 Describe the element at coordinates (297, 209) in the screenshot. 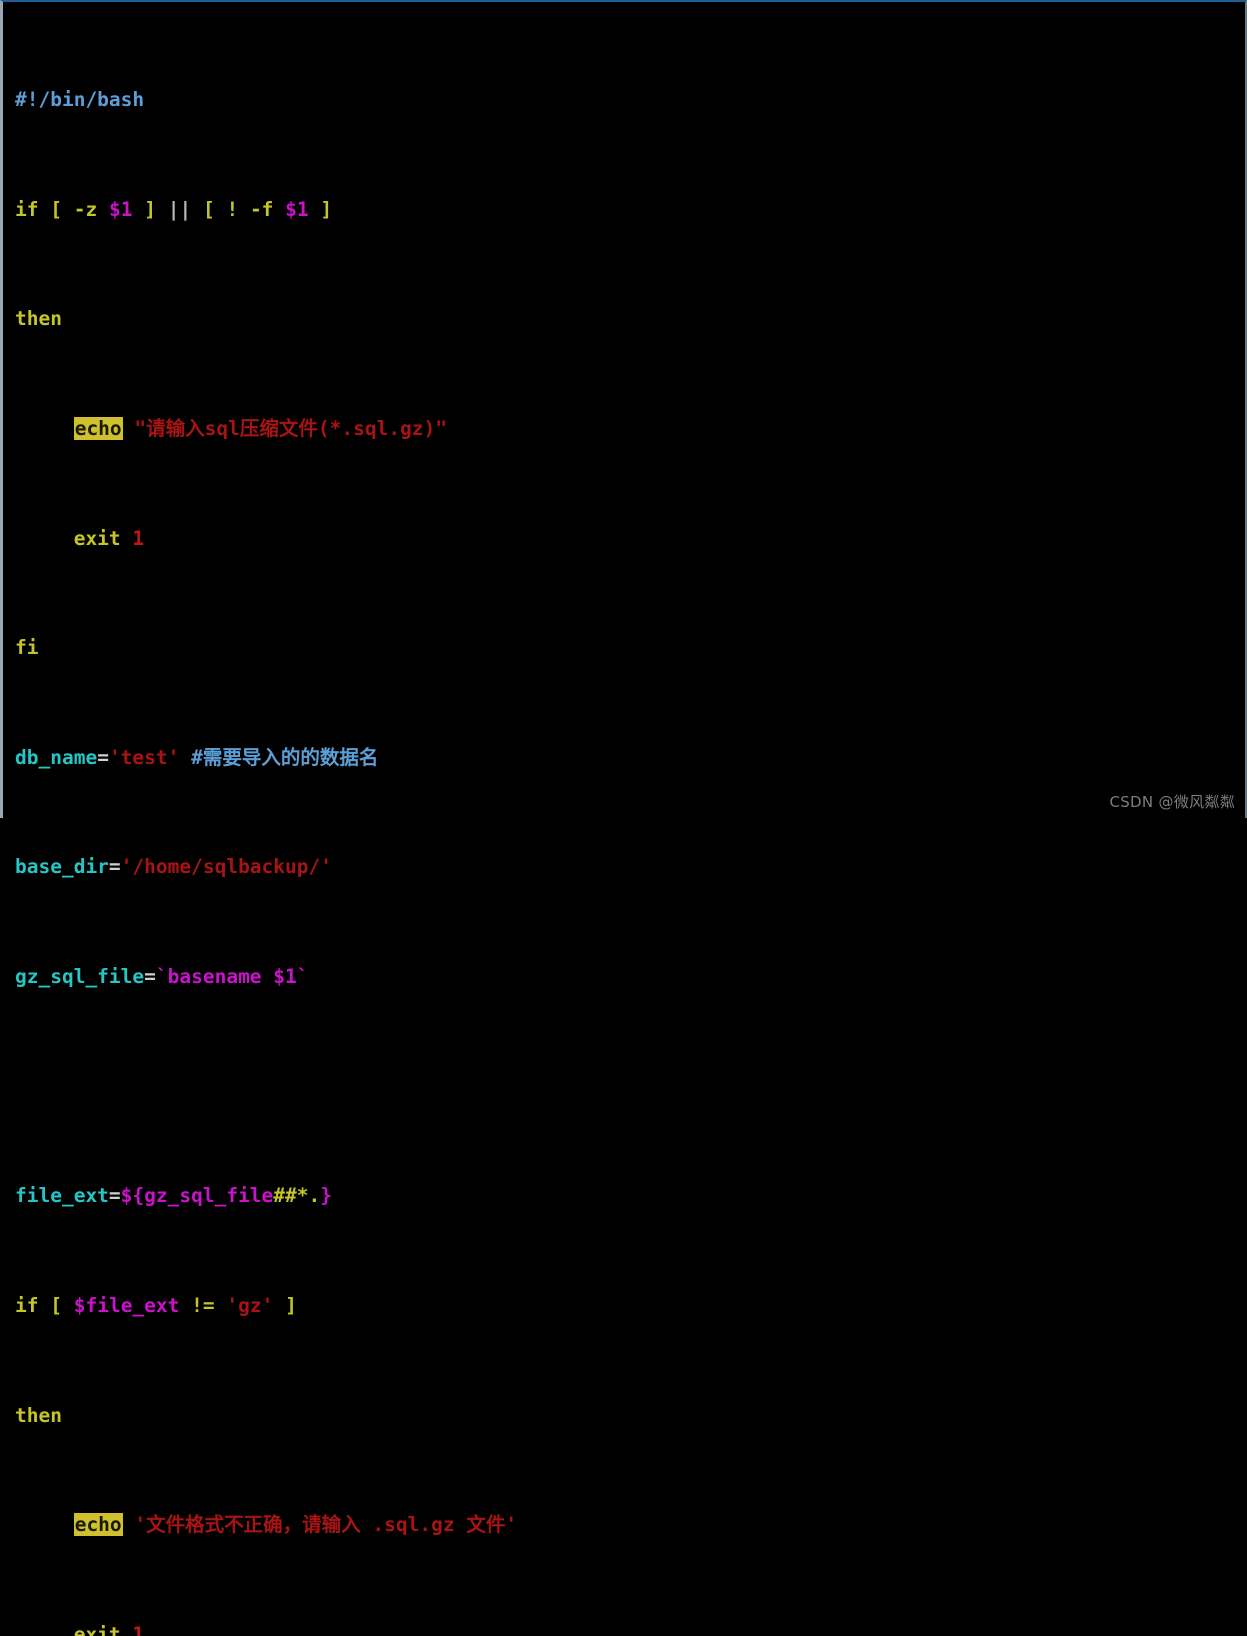

I see `positional-arg-1-b: $1` at that location.